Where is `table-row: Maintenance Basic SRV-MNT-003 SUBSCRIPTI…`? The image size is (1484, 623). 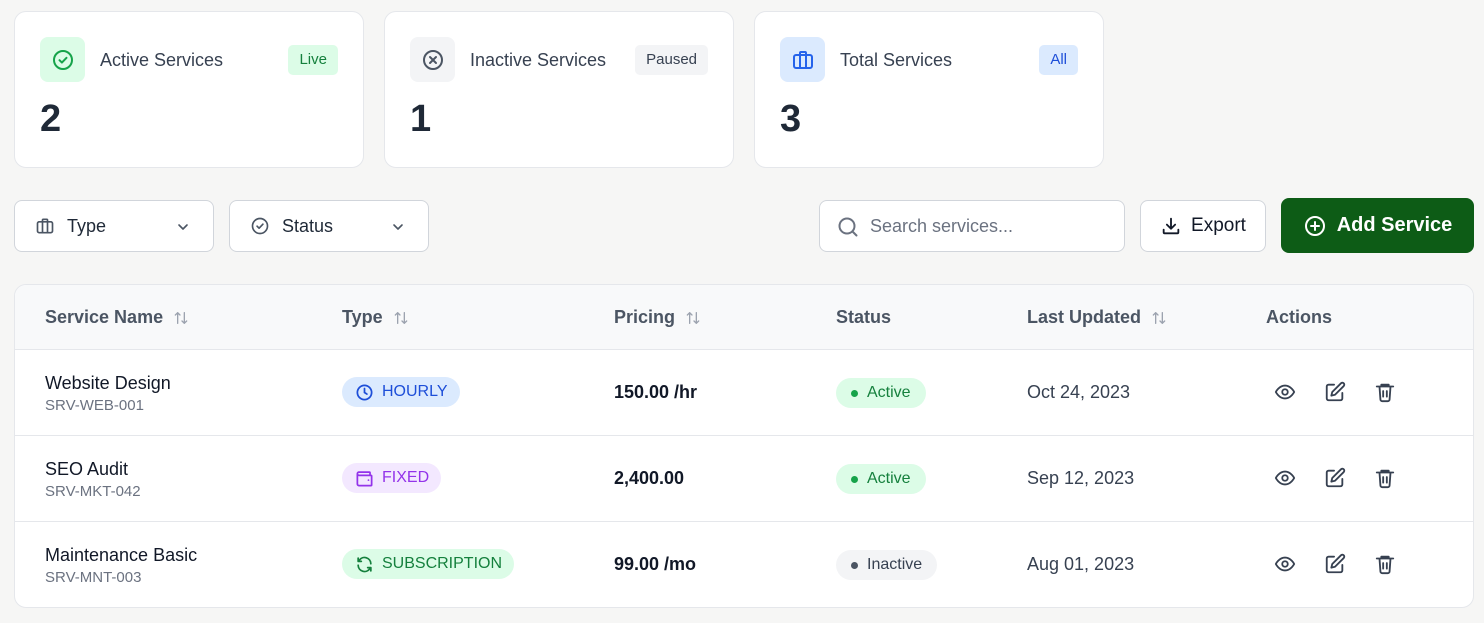
table-row: Maintenance Basic SRV-MNT-003 SUBSCRIPTI… is located at coordinates (744, 564).